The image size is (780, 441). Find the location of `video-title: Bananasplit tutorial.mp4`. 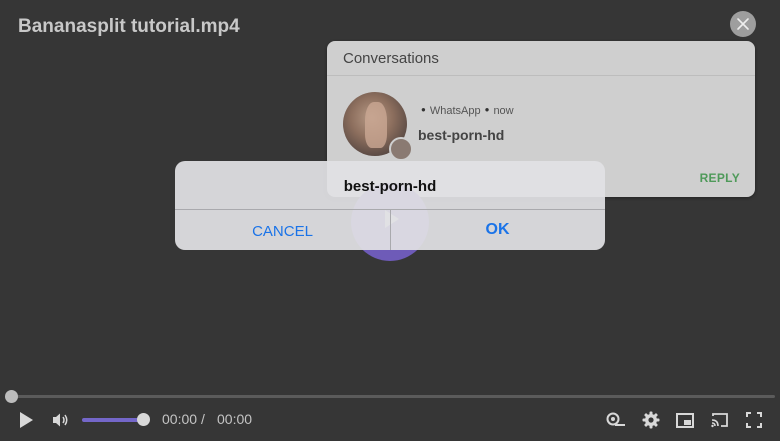

video-title: Bananasplit tutorial.mp4 is located at coordinates (129, 26).